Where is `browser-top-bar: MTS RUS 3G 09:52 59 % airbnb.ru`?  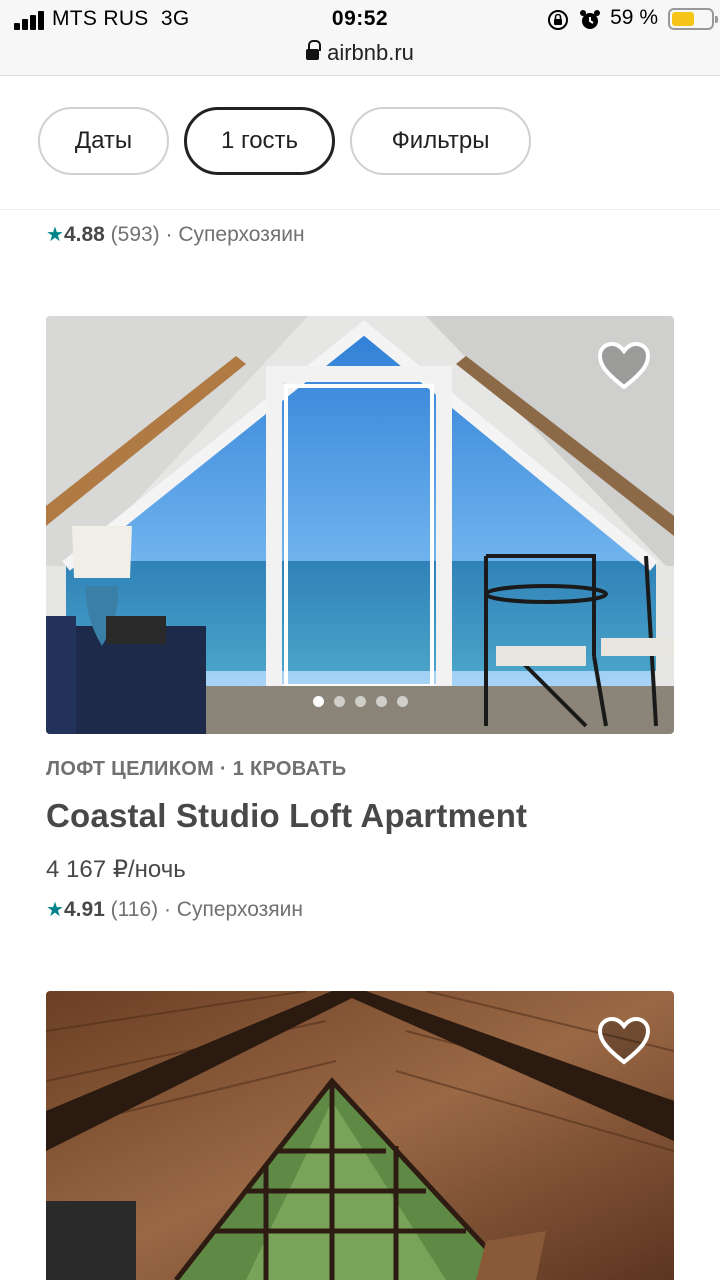 browser-top-bar: MTS RUS 3G 09:52 59 % airbnb.ru is located at coordinates (360, 38).